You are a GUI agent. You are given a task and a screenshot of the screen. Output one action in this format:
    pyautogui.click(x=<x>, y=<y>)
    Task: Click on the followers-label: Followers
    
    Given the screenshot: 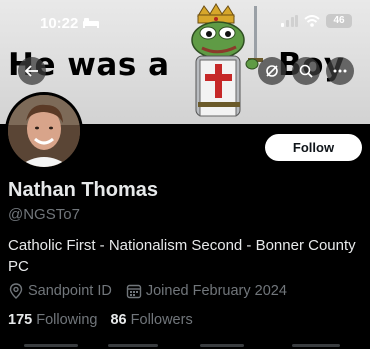 What is the action you would take?
    pyautogui.click(x=161, y=320)
    